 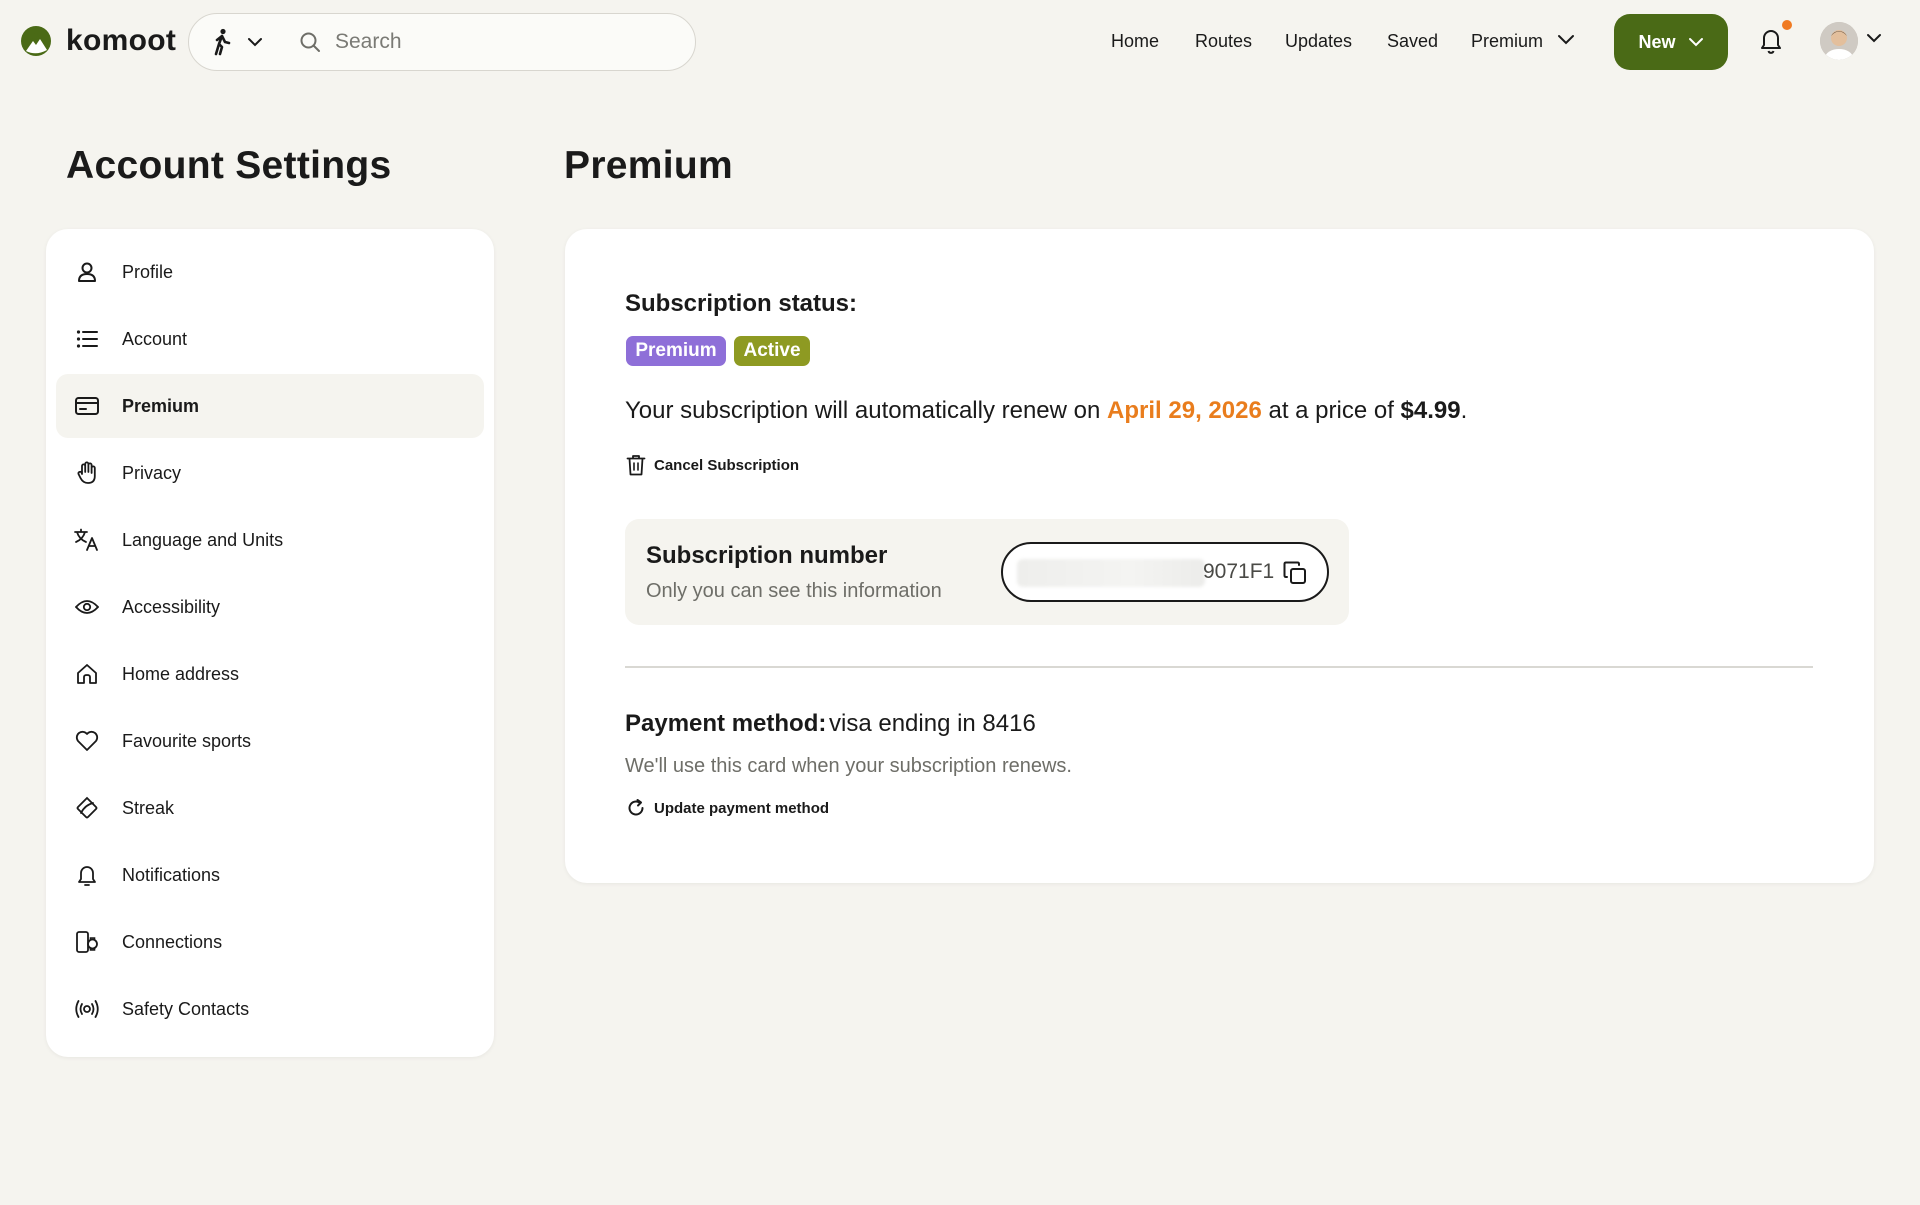 What do you see at coordinates (270, 942) in the screenshot?
I see `sidebar-item-connections: Connections` at bounding box center [270, 942].